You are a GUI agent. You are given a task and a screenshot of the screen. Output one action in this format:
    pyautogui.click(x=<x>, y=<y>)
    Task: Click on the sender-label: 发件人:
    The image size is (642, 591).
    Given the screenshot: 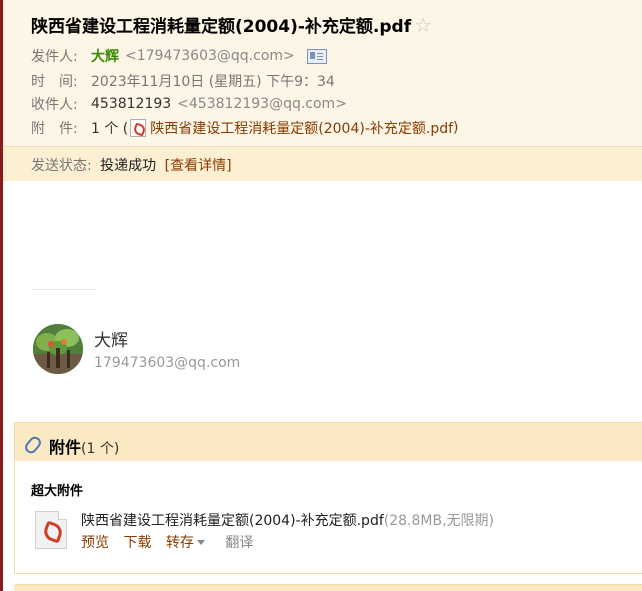 What is the action you would take?
    pyautogui.click(x=54, y=57)
    